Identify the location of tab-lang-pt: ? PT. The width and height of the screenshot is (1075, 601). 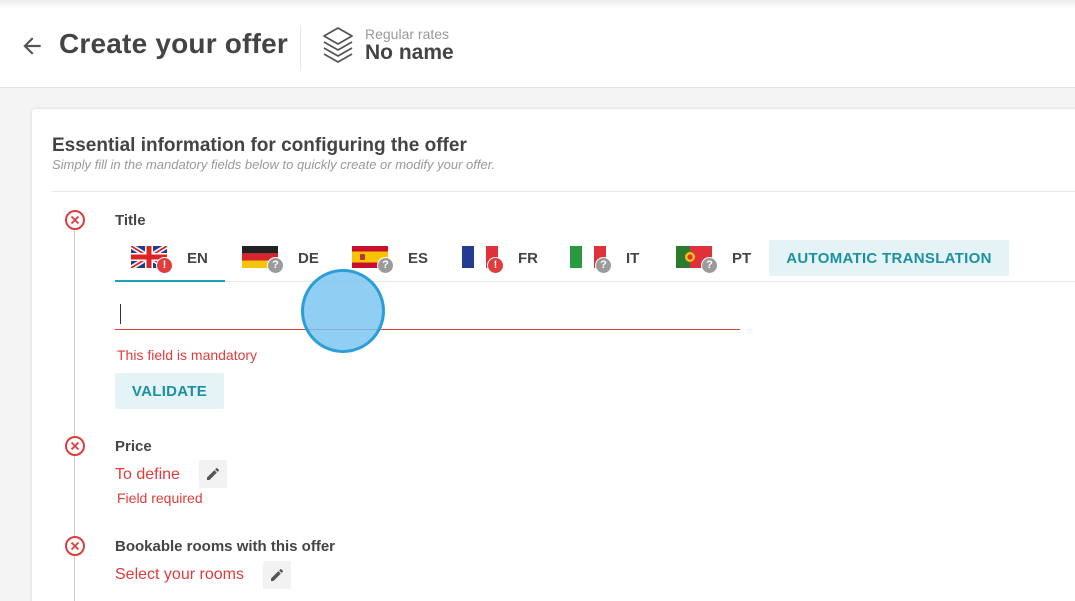
(715, 260).